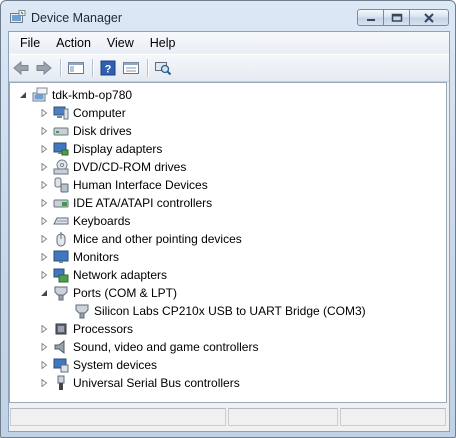  I want to click on tree-item-ports: Ports (COM & LPT), so click(108, 293).